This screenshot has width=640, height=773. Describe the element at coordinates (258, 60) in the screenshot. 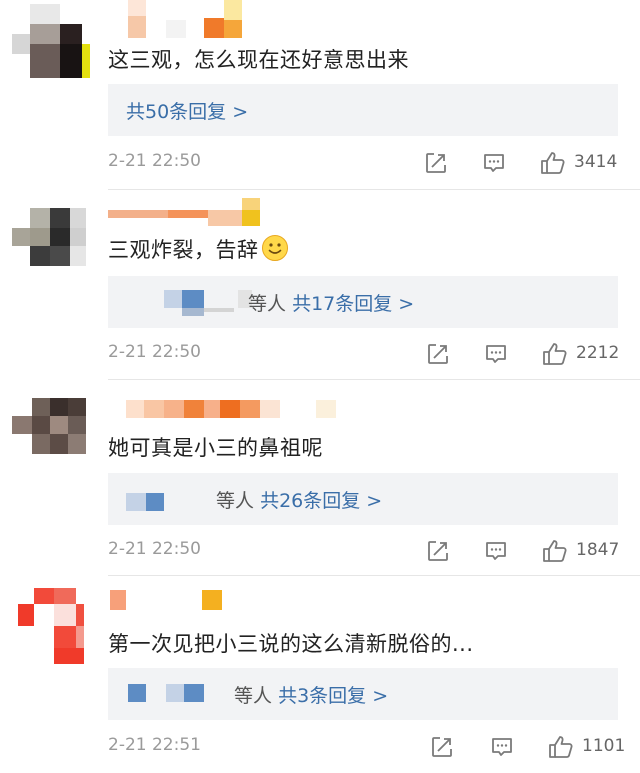

I see `comment-text: 这三观，怎么现在还好意思出来` at that location.